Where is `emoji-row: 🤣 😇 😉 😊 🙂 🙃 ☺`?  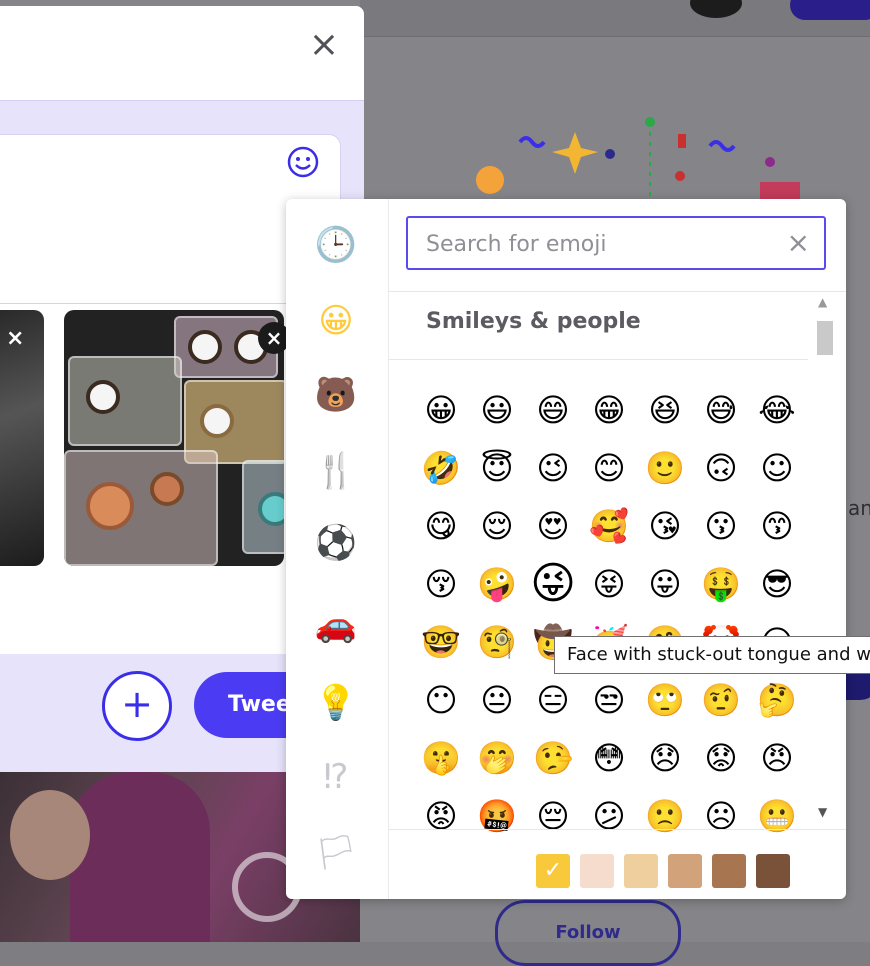 emoji-row: 🤣 😇 😉 😊 🙂 🙃 ☺ is located at coordinates (612, 472).